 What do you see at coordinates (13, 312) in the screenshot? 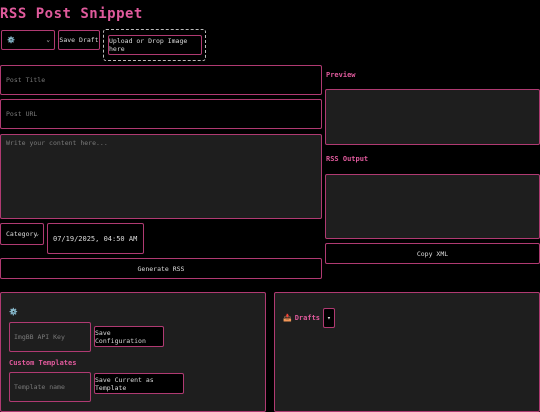
I see `gear-icon: ⚙️` at bounding box center [13, 312].